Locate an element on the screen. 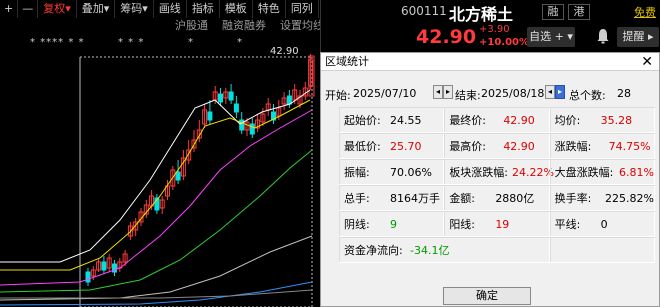 Image resolution: width=660 pixels, height=307 pixels. stats-row: 资金净流向: -34.1亿 is located at coordinates (497, 250).